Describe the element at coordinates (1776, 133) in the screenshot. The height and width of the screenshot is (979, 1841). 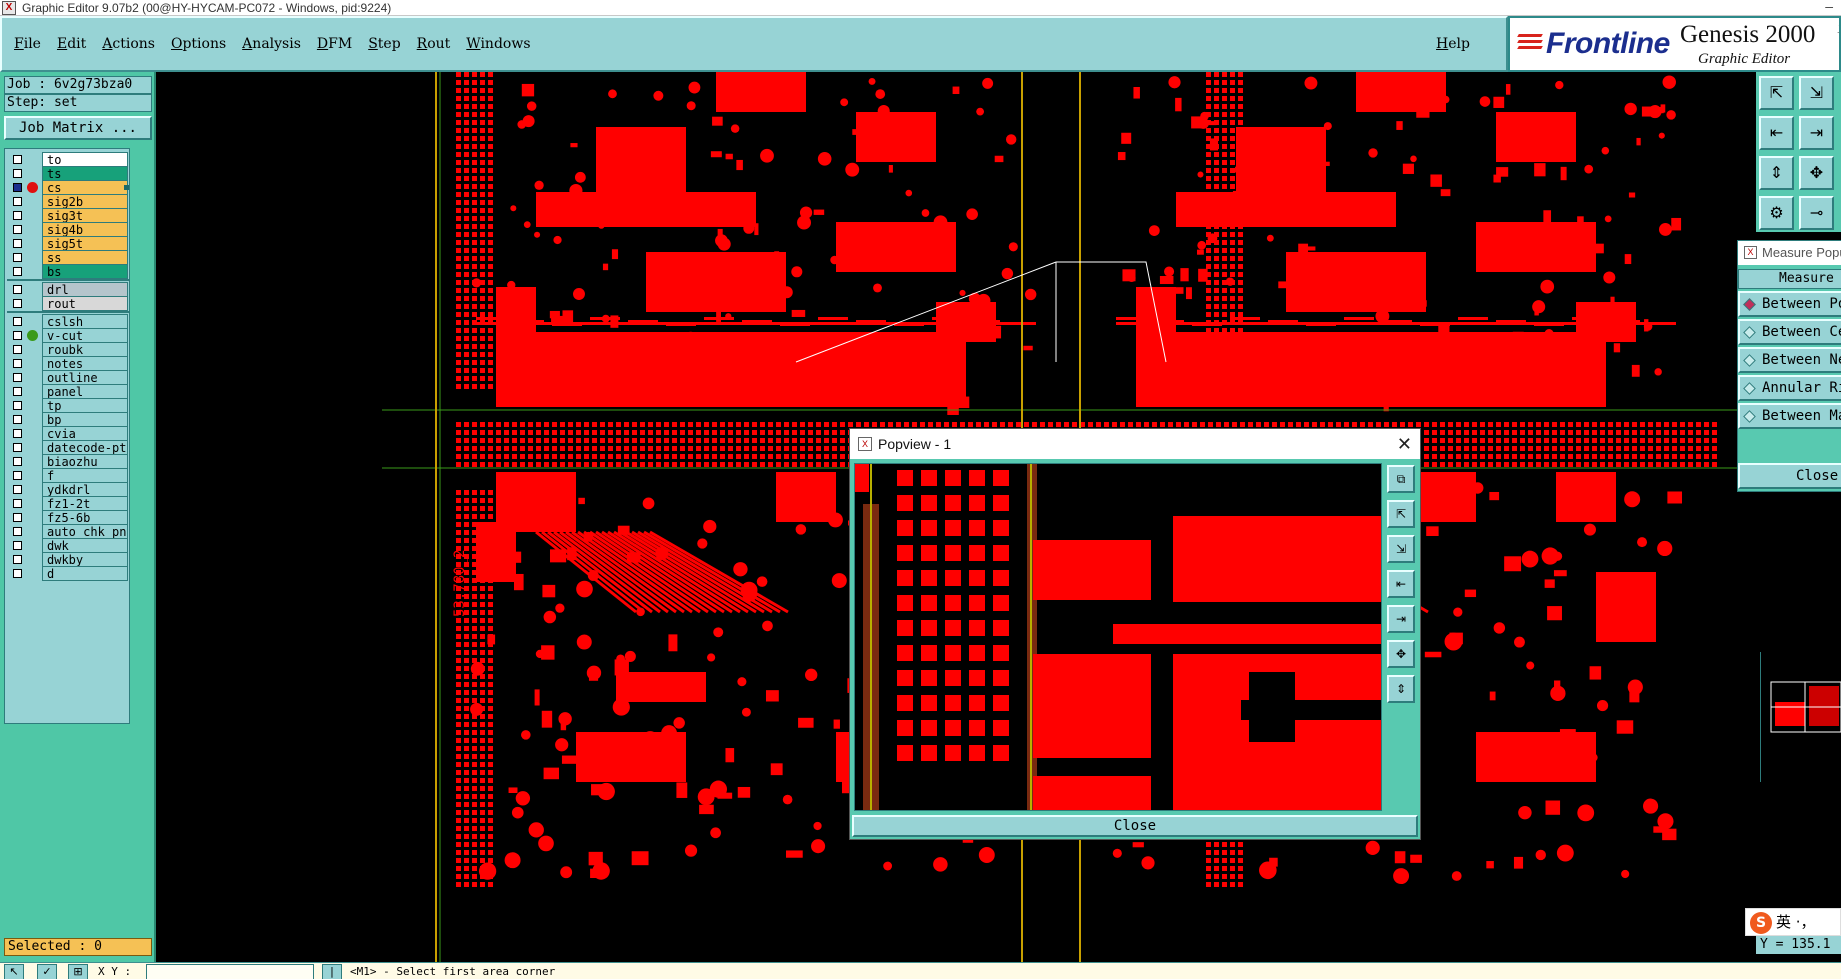
I see `pan-left-button: ⇤` at that location.